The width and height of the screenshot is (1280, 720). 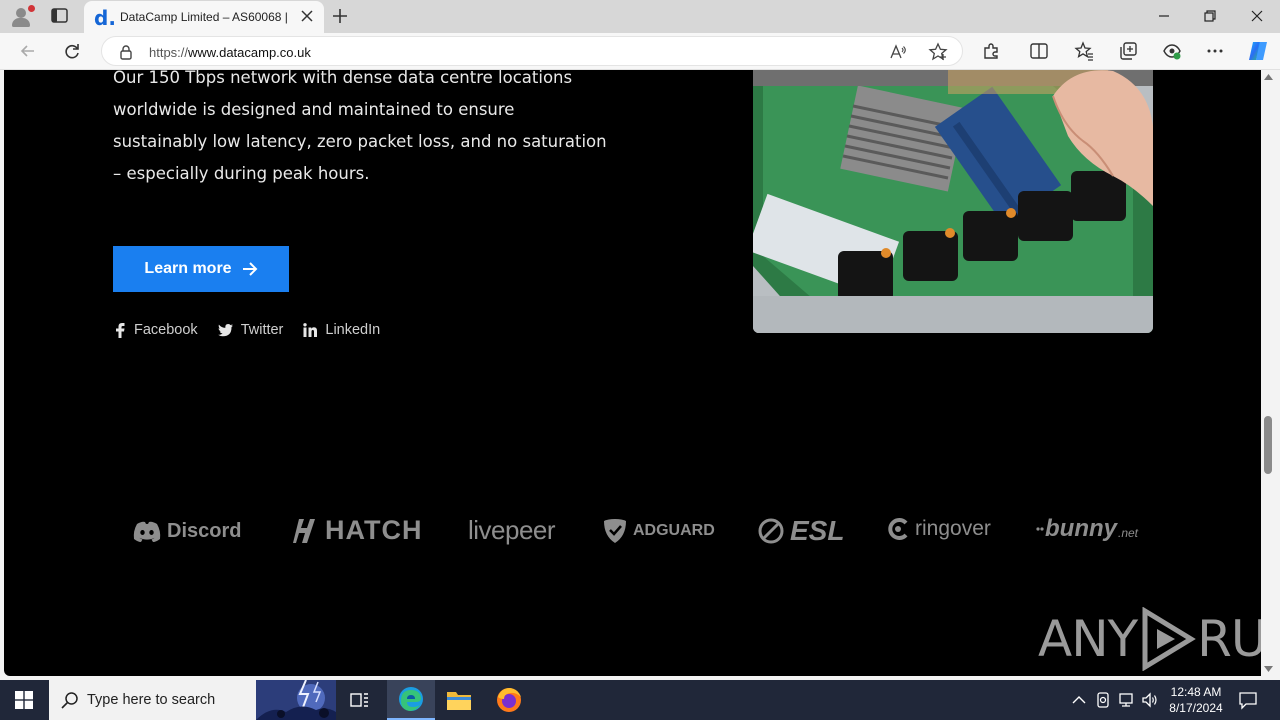 I want to click on refresh-icon, so click(x=72, y=51).